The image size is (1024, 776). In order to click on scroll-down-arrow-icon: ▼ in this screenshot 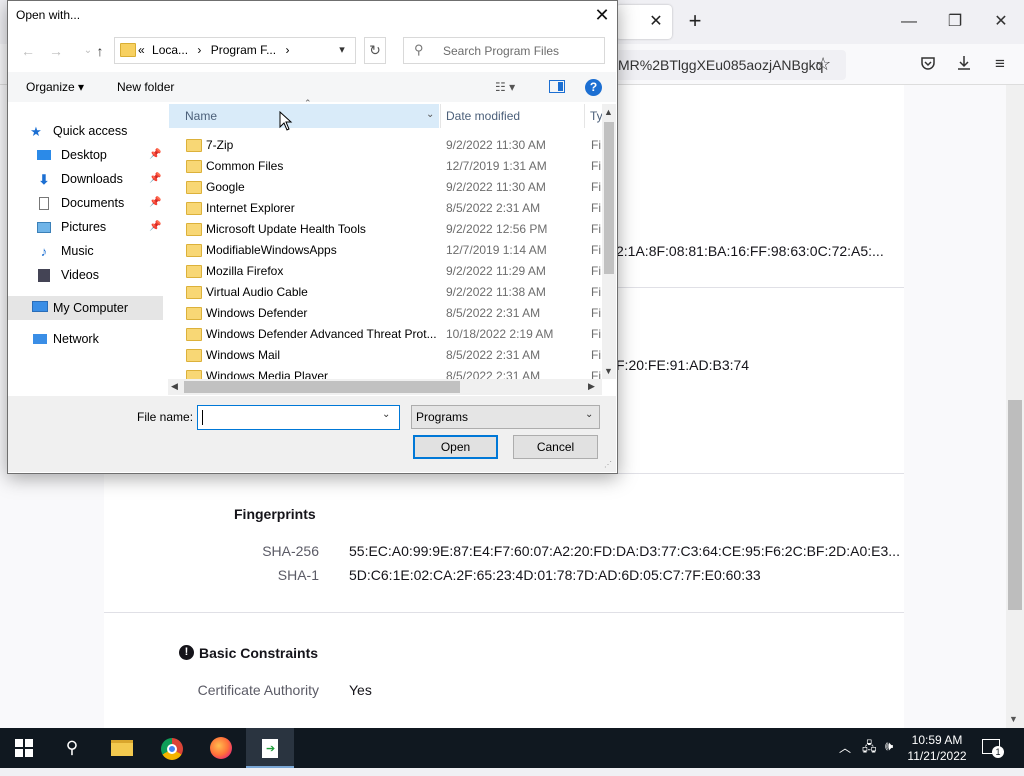, I will do `click(1013, 719)`.